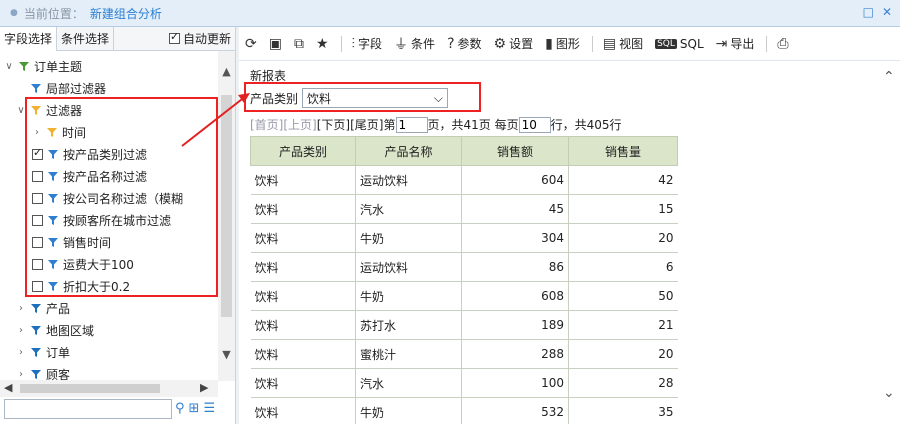 The width and height of the screenshot is (900, 424). What do you see at coordinates (366, 124) in the screenshot?
I see `last-page-link: [尾页]` at bounding box center [366, 124].